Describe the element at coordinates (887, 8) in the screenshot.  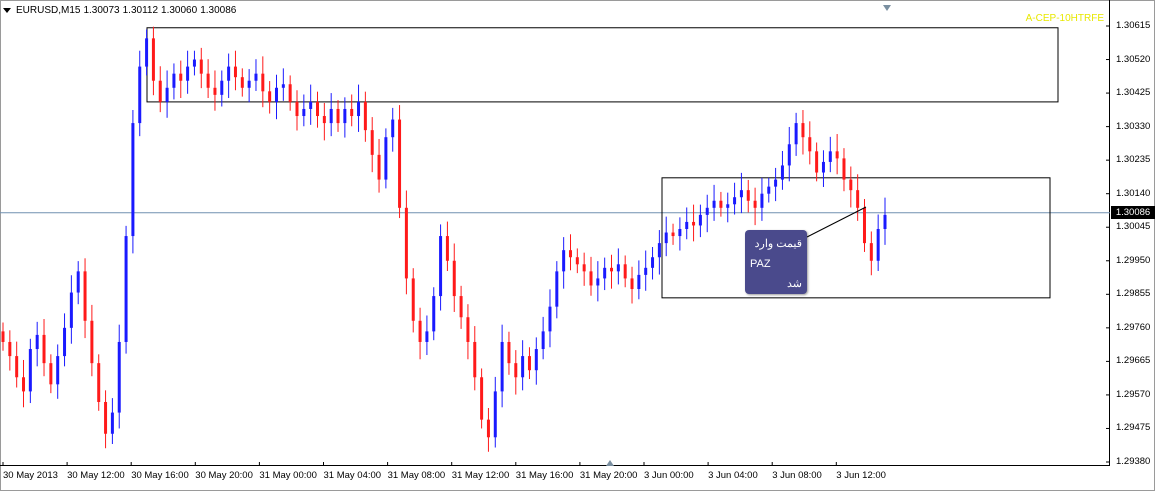
I see `scroll-marker-top-icon` at that location.